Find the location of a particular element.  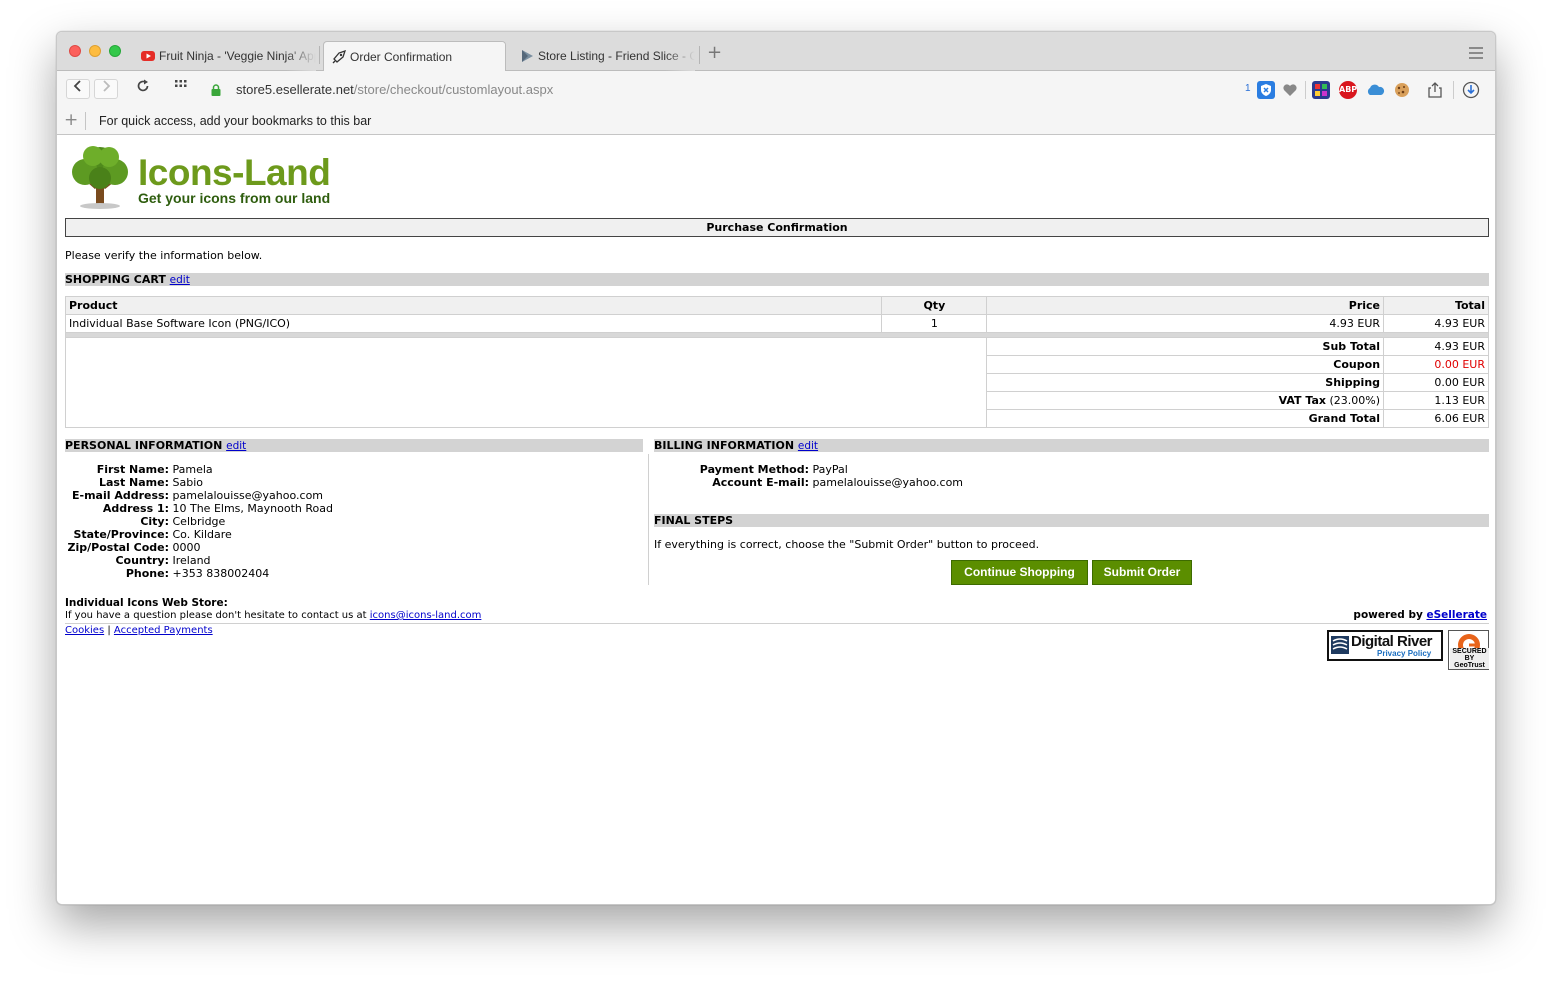

field-value: 0000 is located at coordinates (186, 547).